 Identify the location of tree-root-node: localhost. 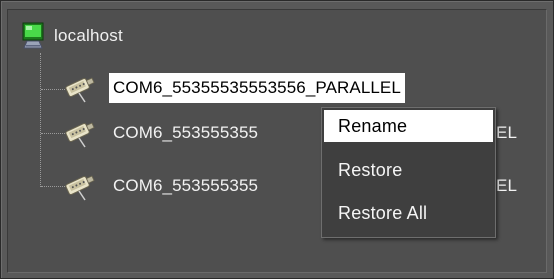
(70, 36).